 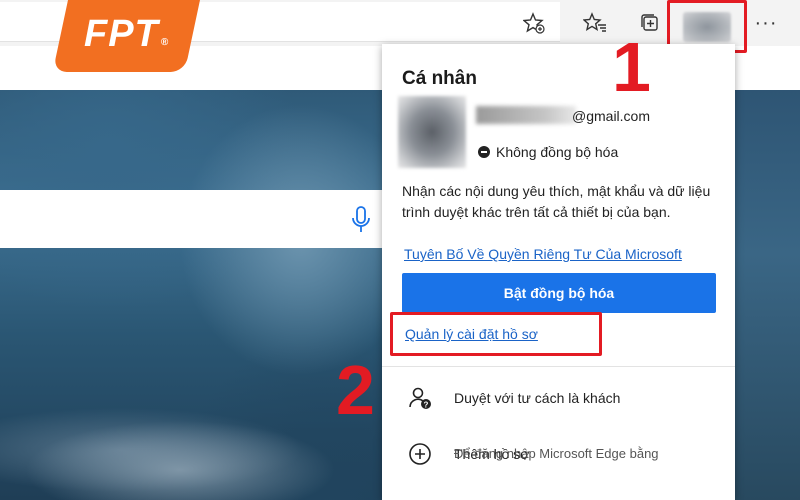 I want to click on email-redacted, so click(x=526, y=115).